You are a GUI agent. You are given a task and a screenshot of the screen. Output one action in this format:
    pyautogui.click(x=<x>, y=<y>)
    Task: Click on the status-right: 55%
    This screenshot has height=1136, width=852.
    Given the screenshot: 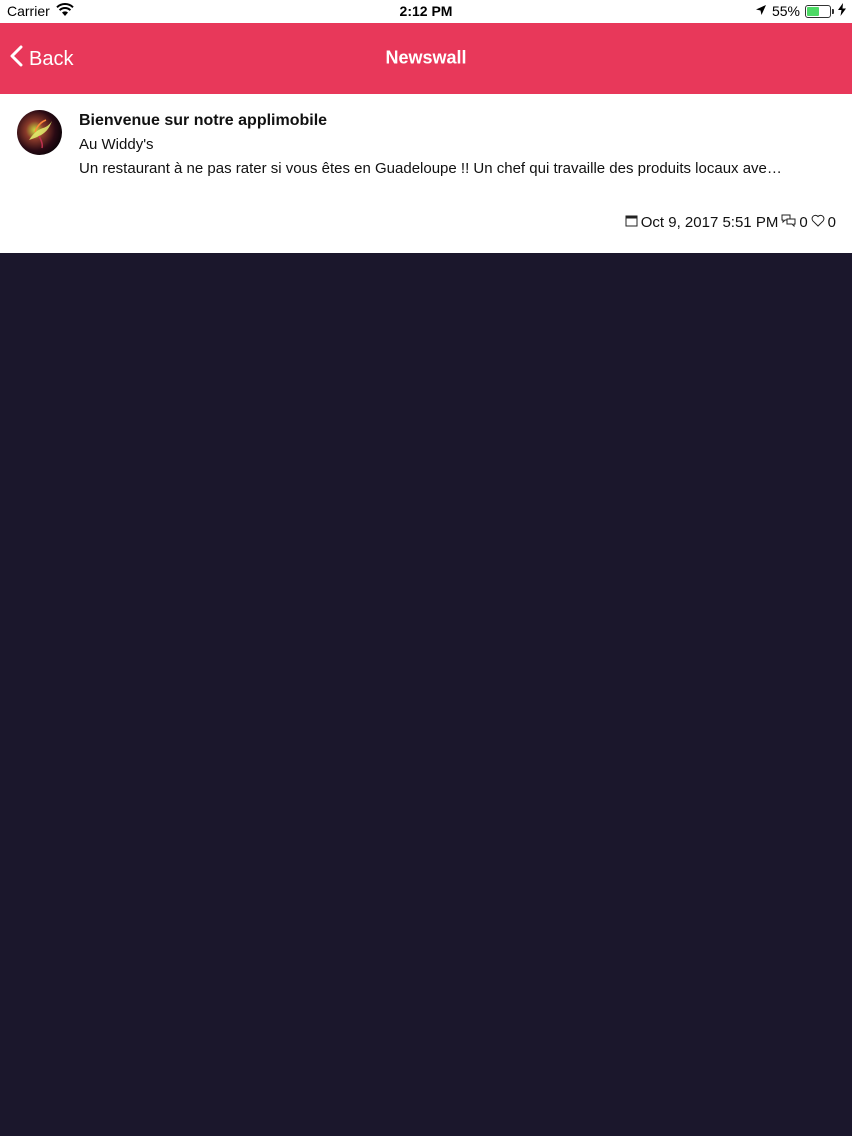 What is the action you would take?
    pyautogui.click(x=800, y=11)
    